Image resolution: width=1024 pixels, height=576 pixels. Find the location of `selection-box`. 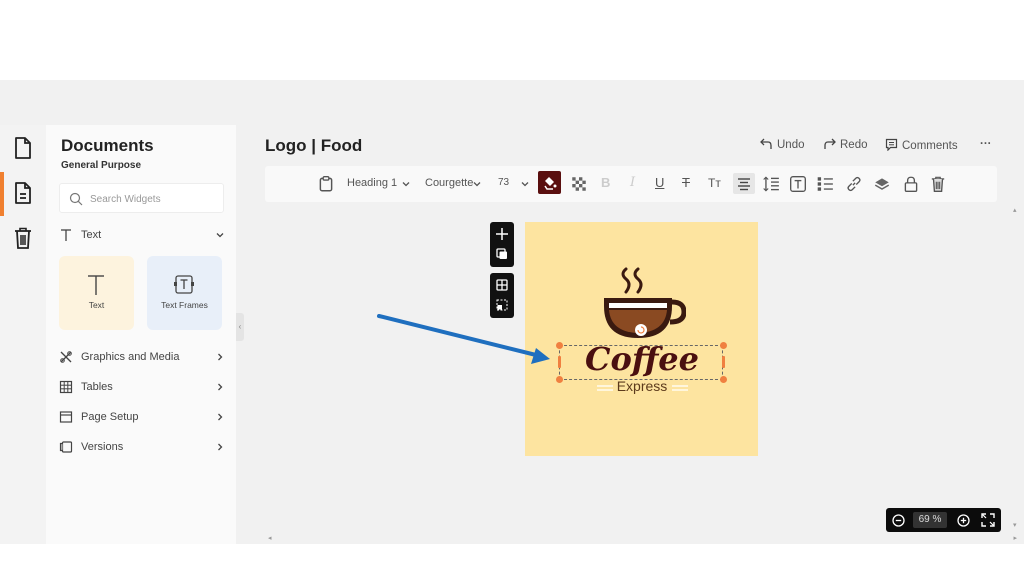

selection-box is located at coordinates (641, 362).